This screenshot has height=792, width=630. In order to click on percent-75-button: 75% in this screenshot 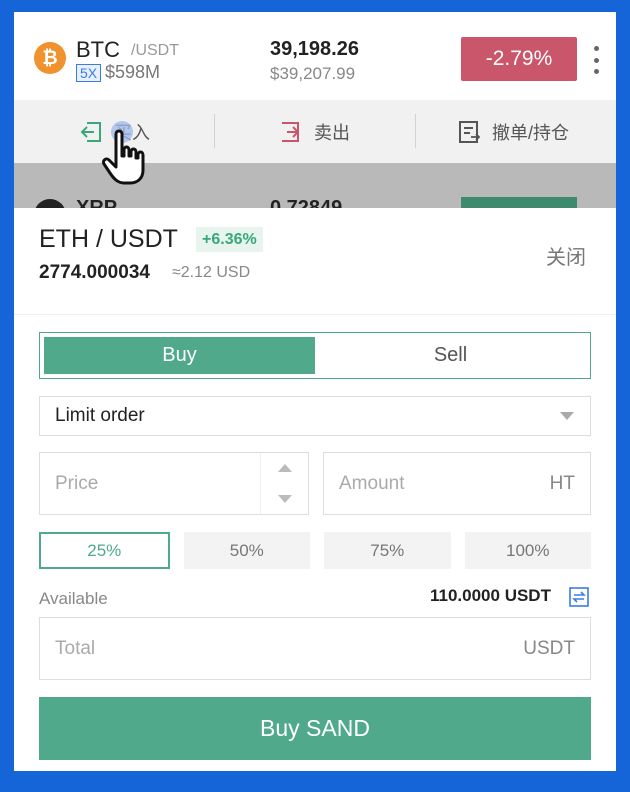, I will do `click(387, 550)`.